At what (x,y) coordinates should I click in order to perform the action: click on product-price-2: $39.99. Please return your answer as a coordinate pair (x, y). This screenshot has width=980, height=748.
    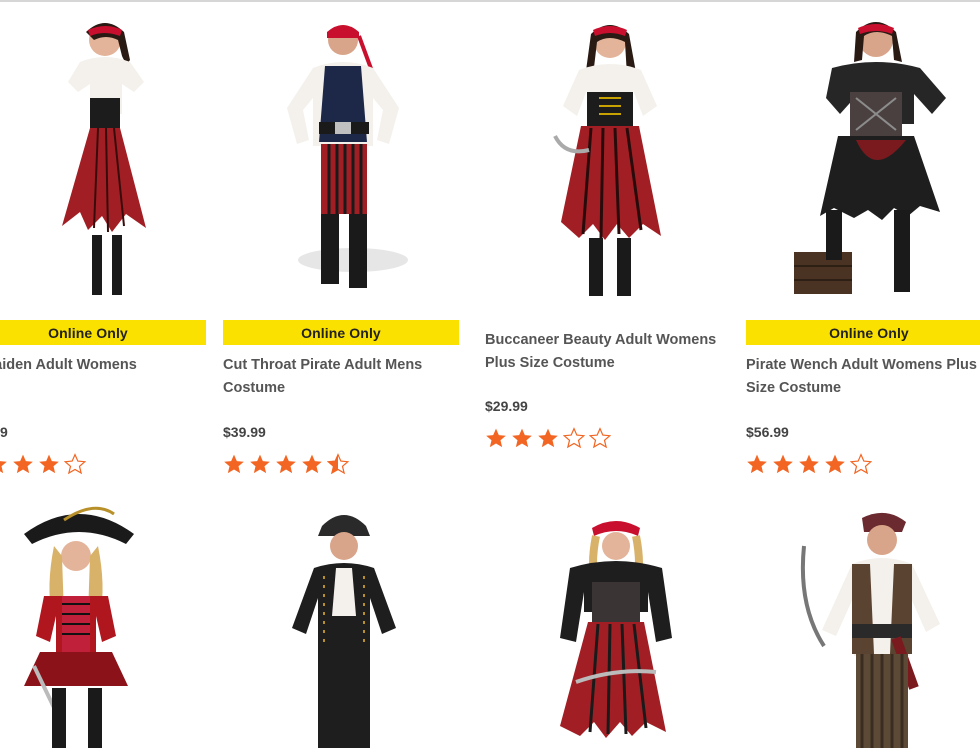
    Looking at the image, I should click on (244, 432).